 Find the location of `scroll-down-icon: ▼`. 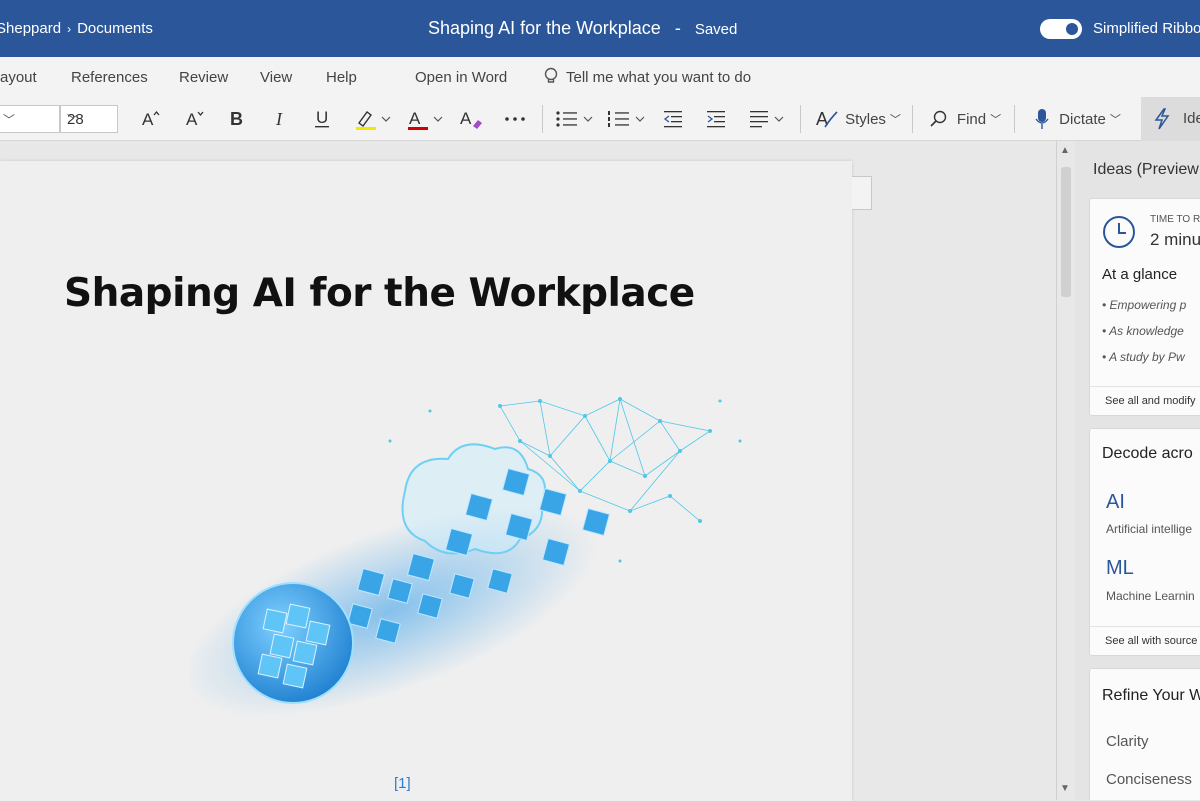

scroll-down-icon: ▼ is located at coordinates (1065, 788).